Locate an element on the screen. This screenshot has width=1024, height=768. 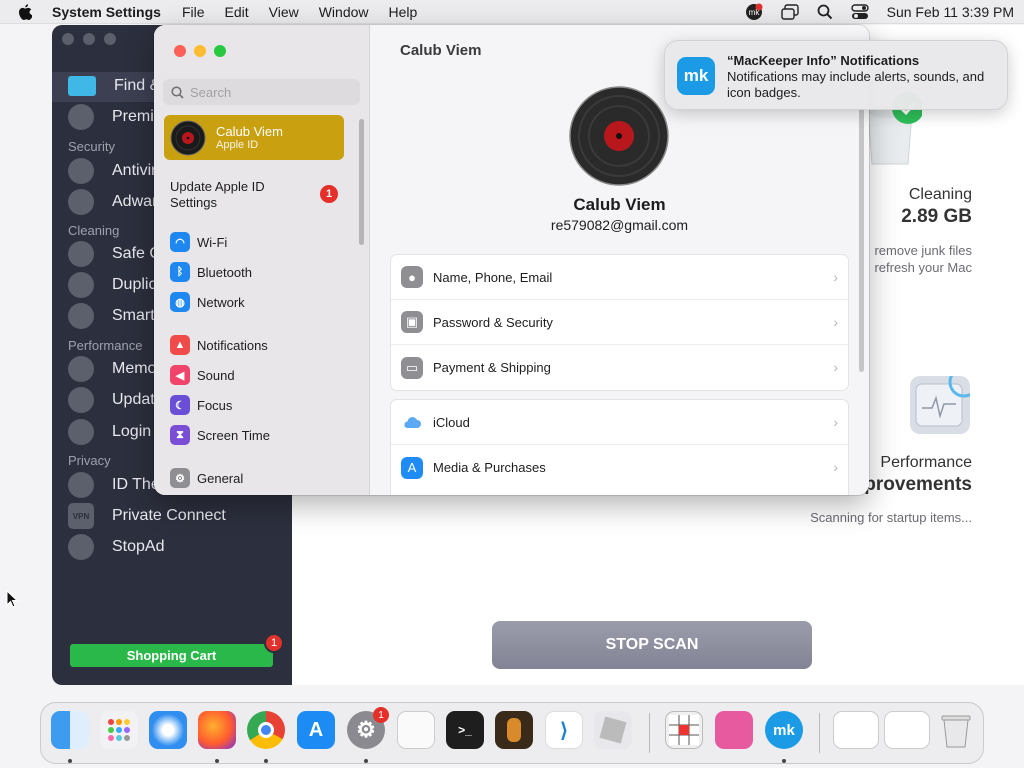
sidebar-item-label: Screen Time is located at coordinates (233, 435).